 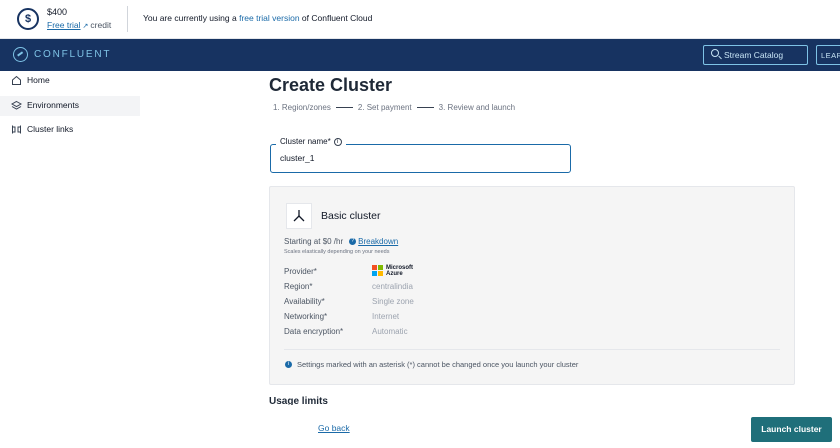 I want to click on cluster-name-label-text: Cluster name*, so click(x=305, y=141).